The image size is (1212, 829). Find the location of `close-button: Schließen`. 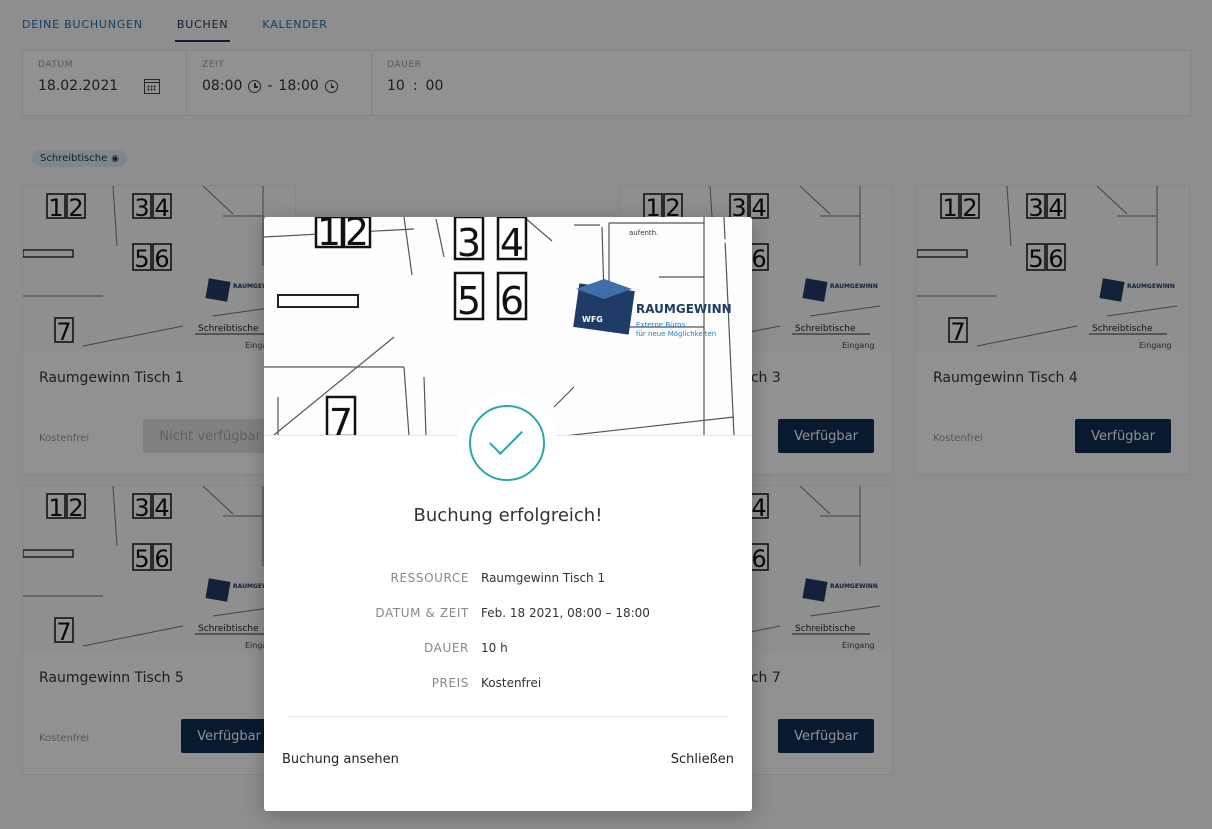

close-button: Schließen is located at coordinates (702, 759).